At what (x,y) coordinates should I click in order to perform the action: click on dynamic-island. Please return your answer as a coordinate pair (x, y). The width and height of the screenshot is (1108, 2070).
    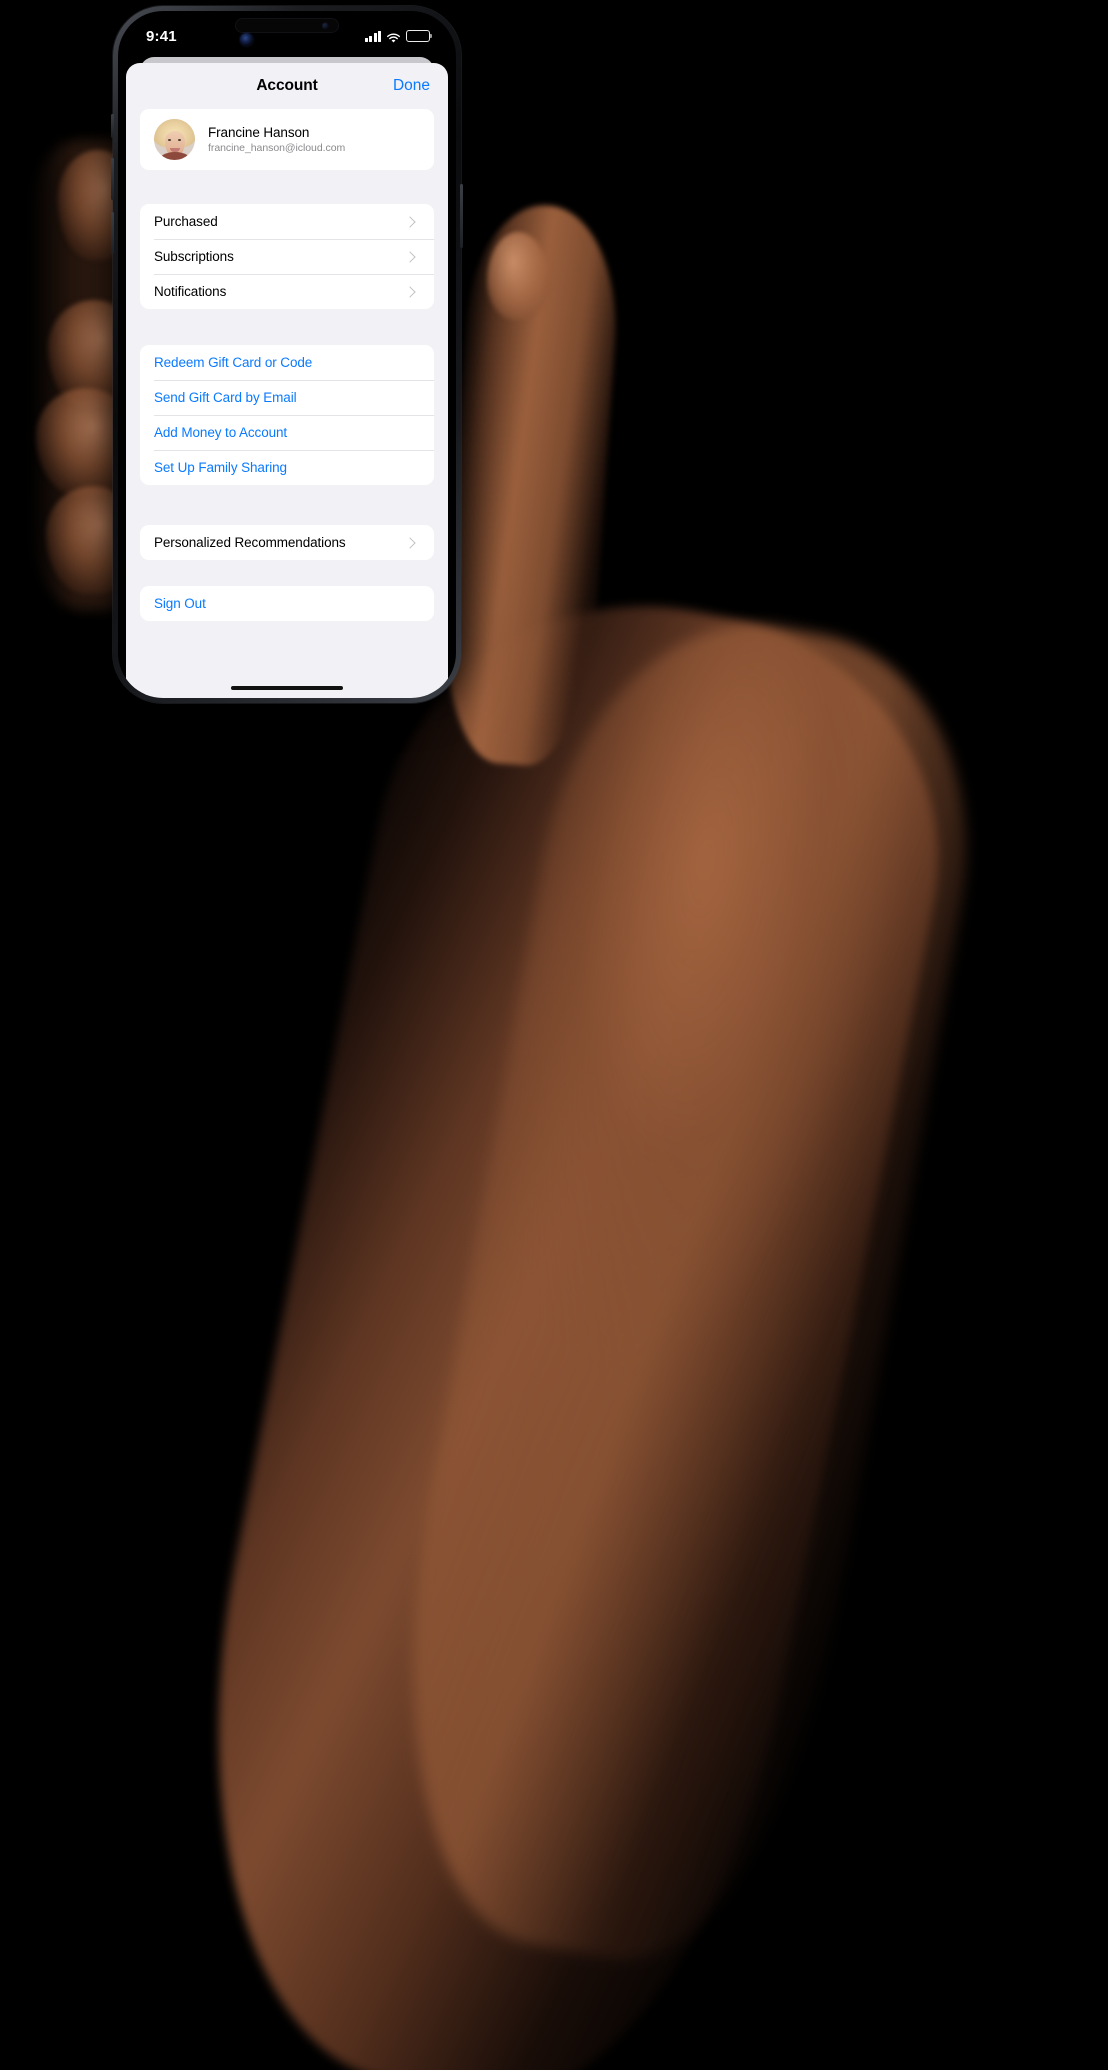
    Looking at the image, I should click on (287, 25).